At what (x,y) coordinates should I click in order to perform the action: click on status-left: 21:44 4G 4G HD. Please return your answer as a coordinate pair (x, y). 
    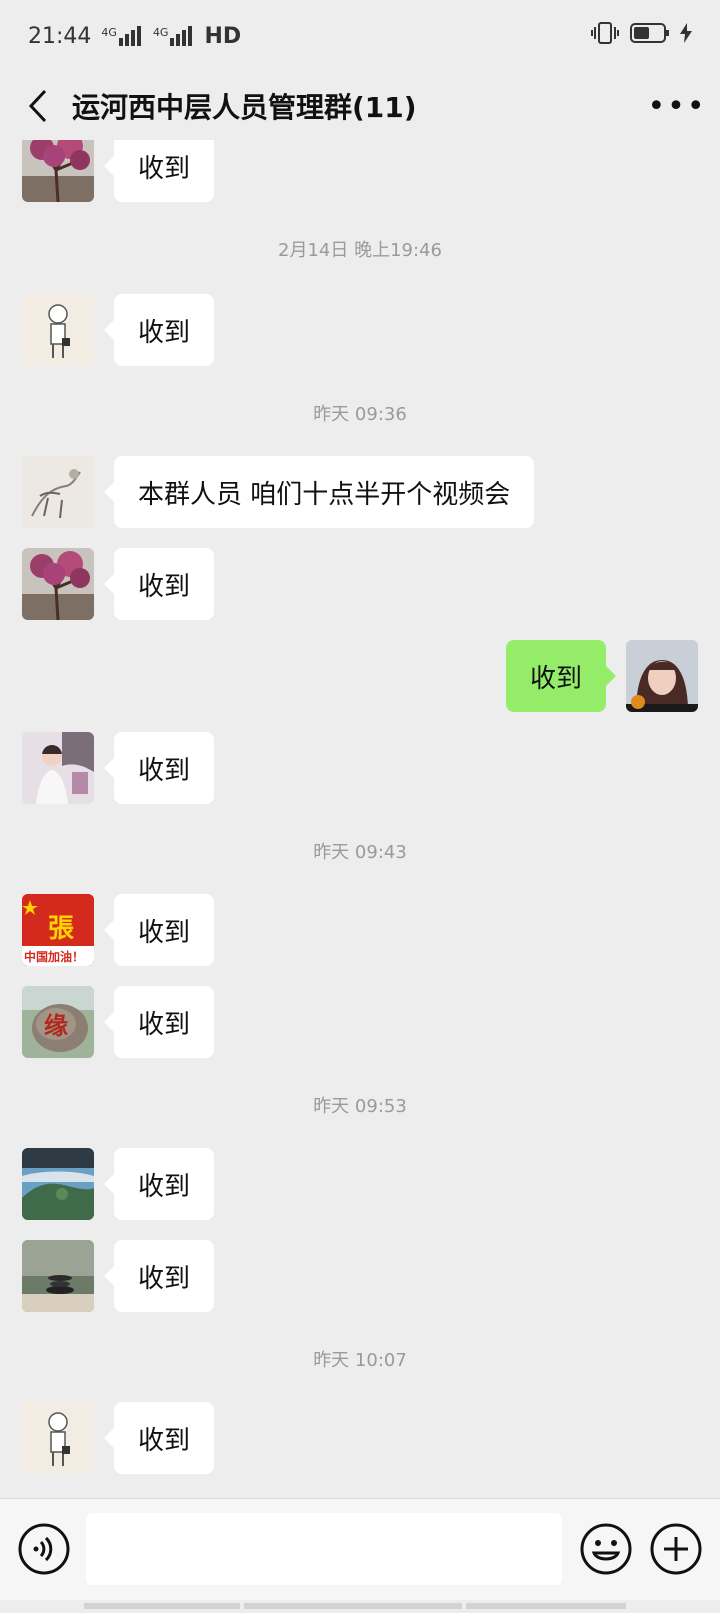
    Looking at the image, I should click on (134, 36).